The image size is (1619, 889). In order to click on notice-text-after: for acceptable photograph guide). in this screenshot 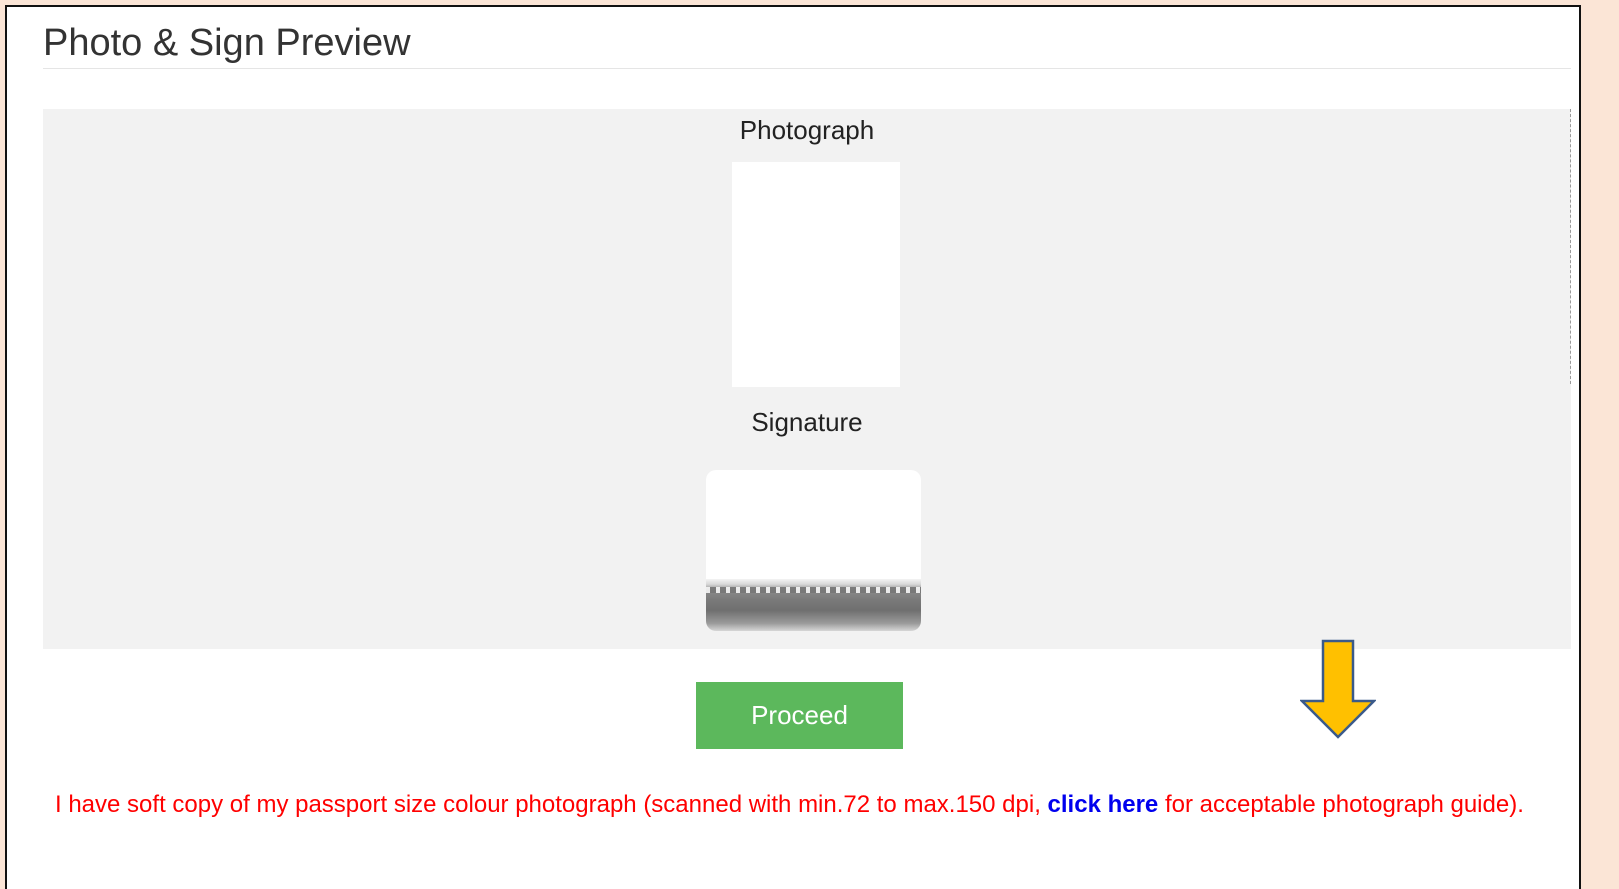, I will do `click(1341, 804)`.